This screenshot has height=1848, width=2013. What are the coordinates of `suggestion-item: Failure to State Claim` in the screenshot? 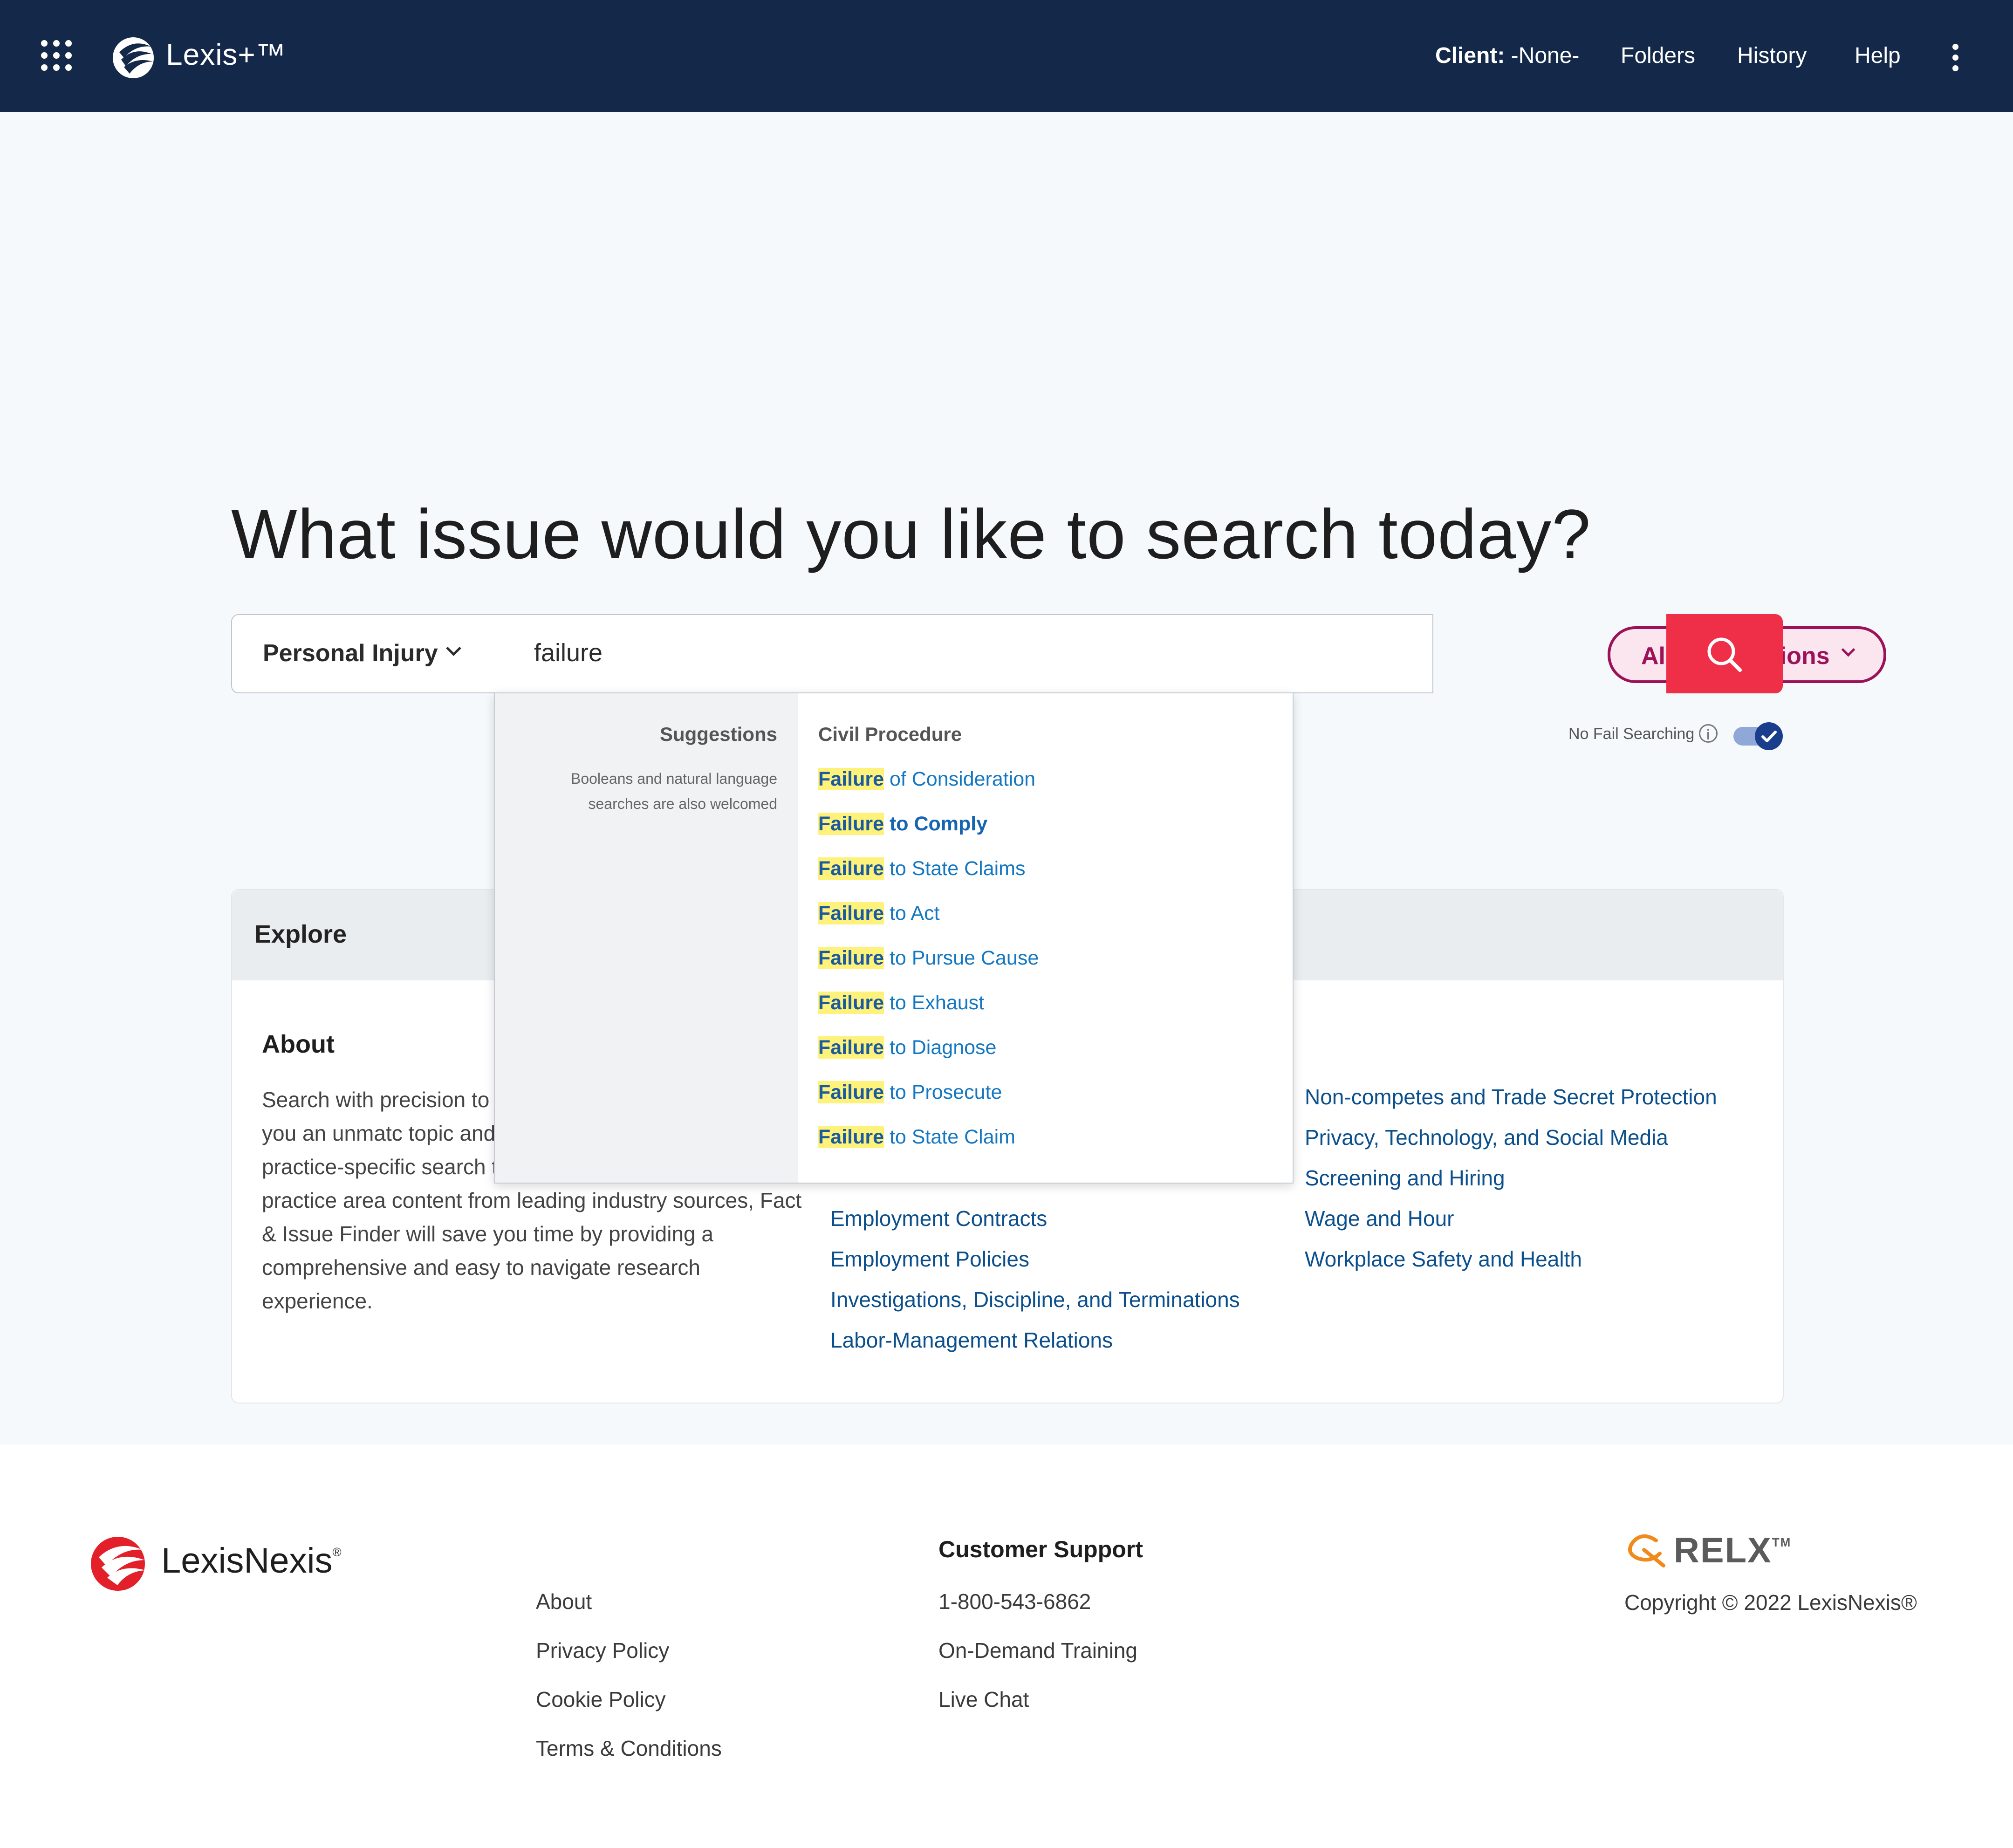 It's located at (916, 1137).